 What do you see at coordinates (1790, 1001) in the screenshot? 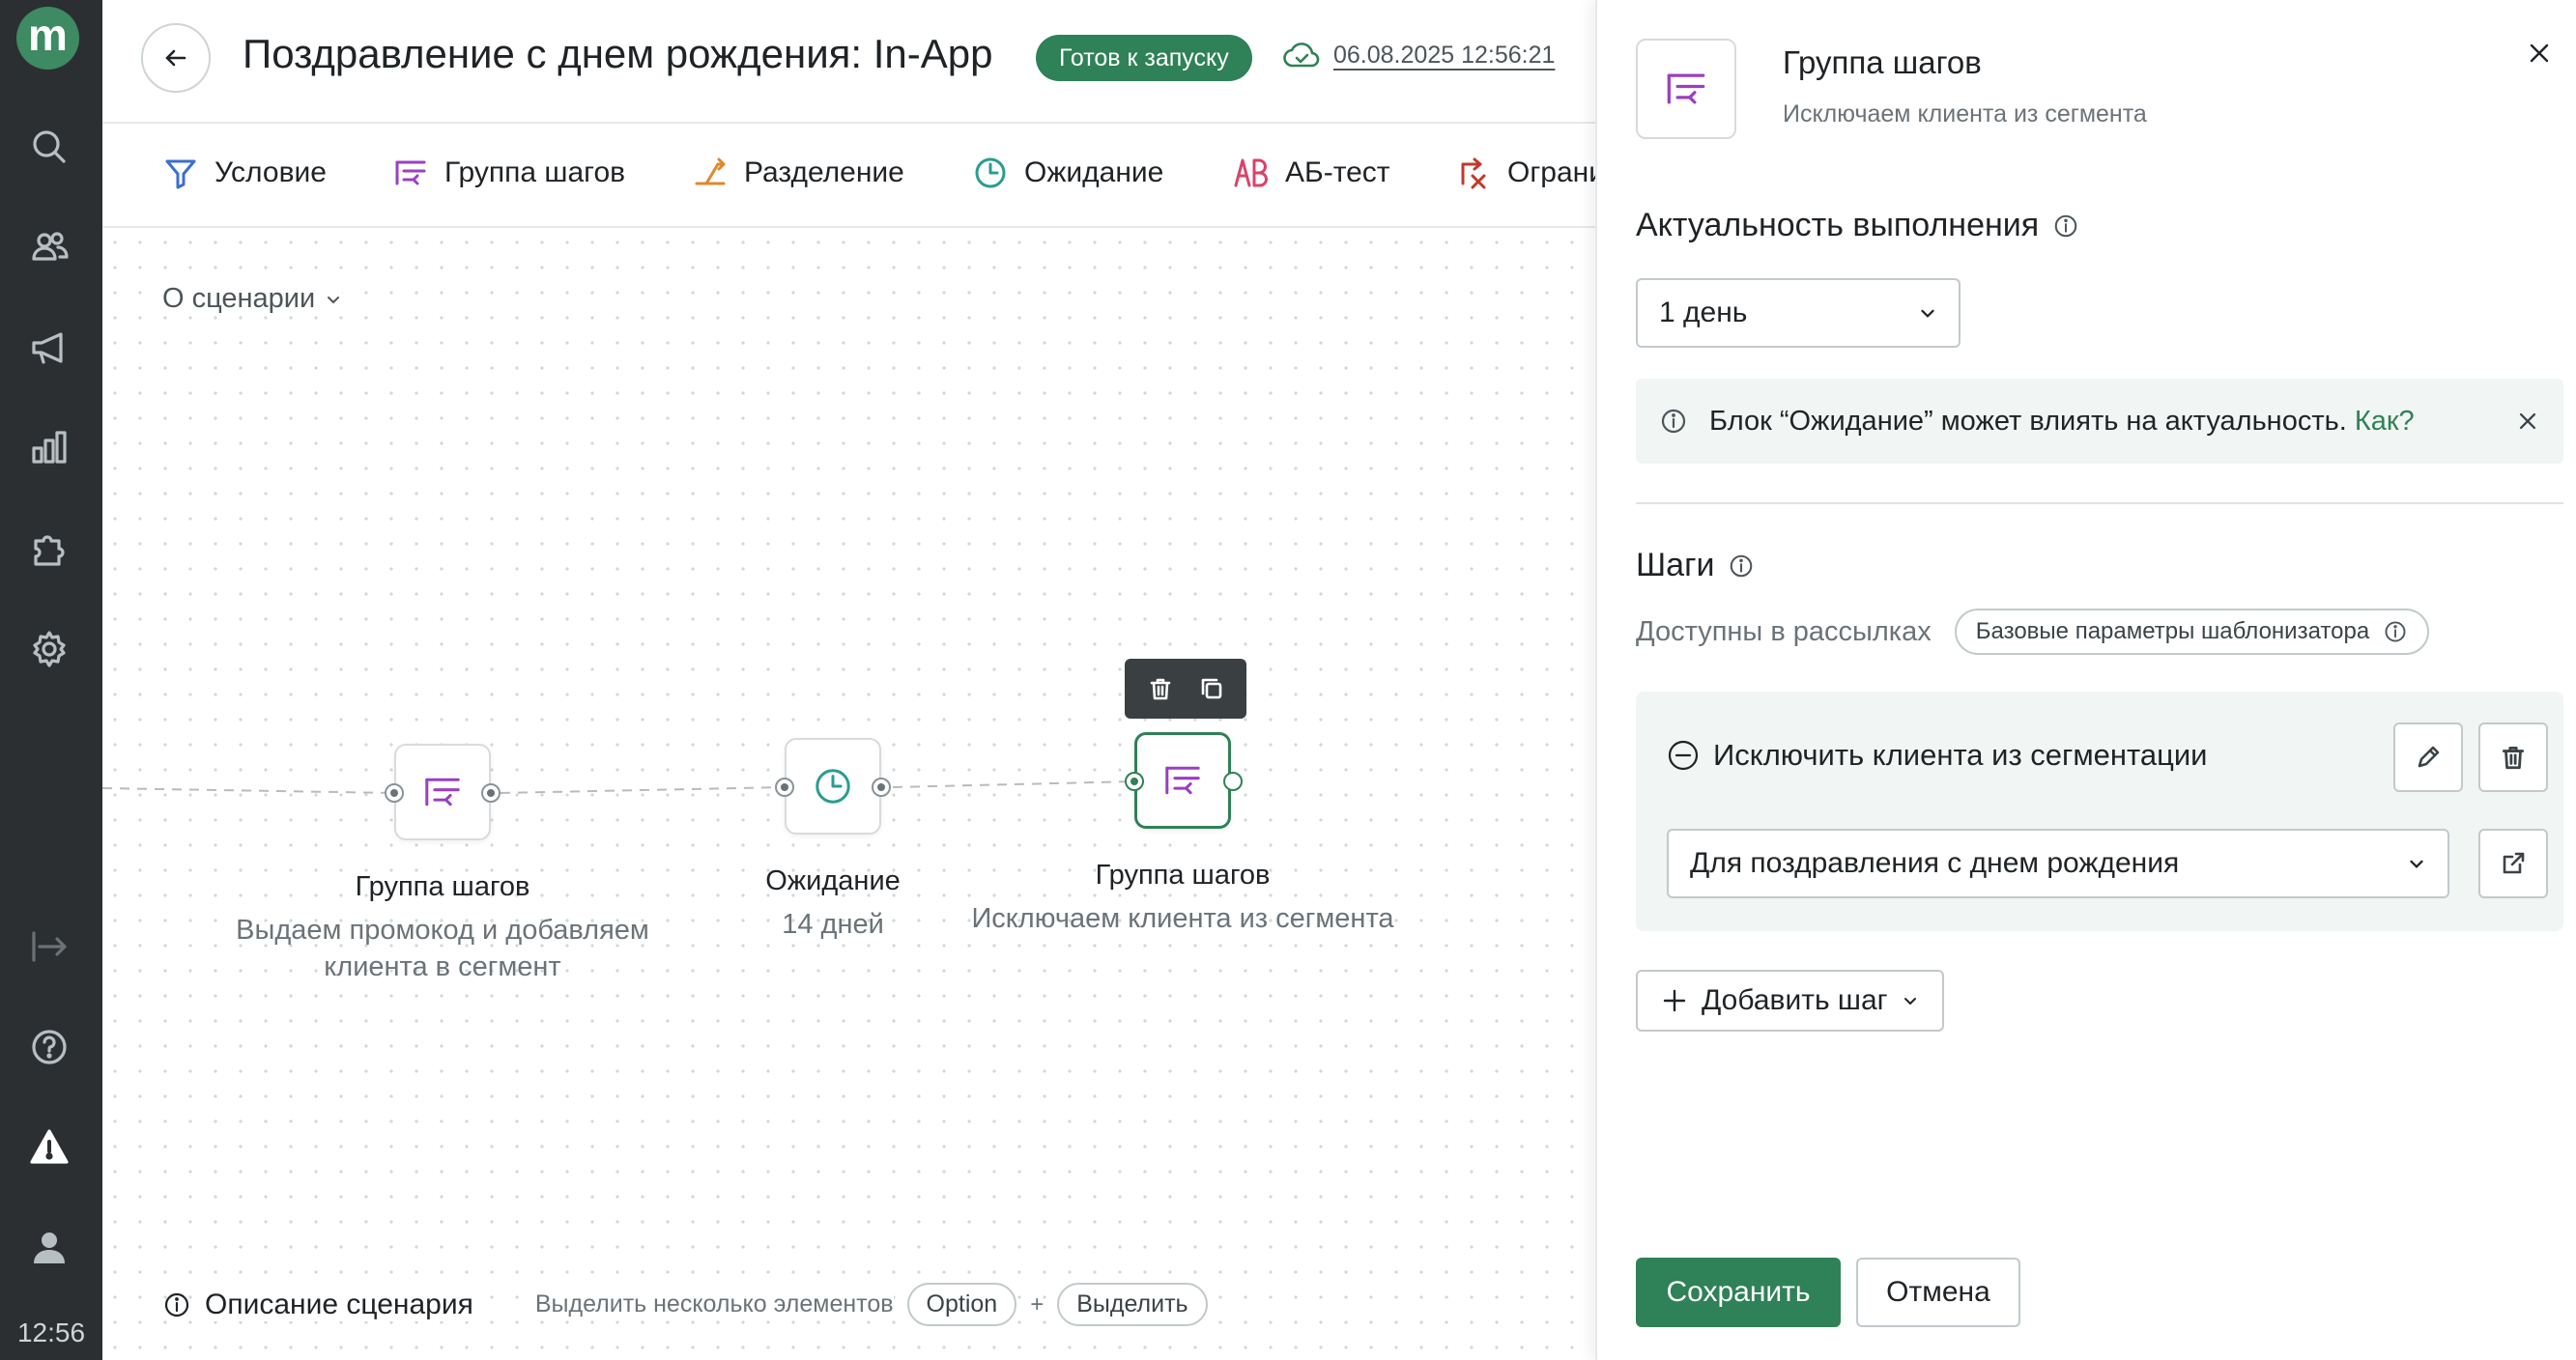
I see `add-step-button: Добавить шаг` at bounding box center [1790, 1001].